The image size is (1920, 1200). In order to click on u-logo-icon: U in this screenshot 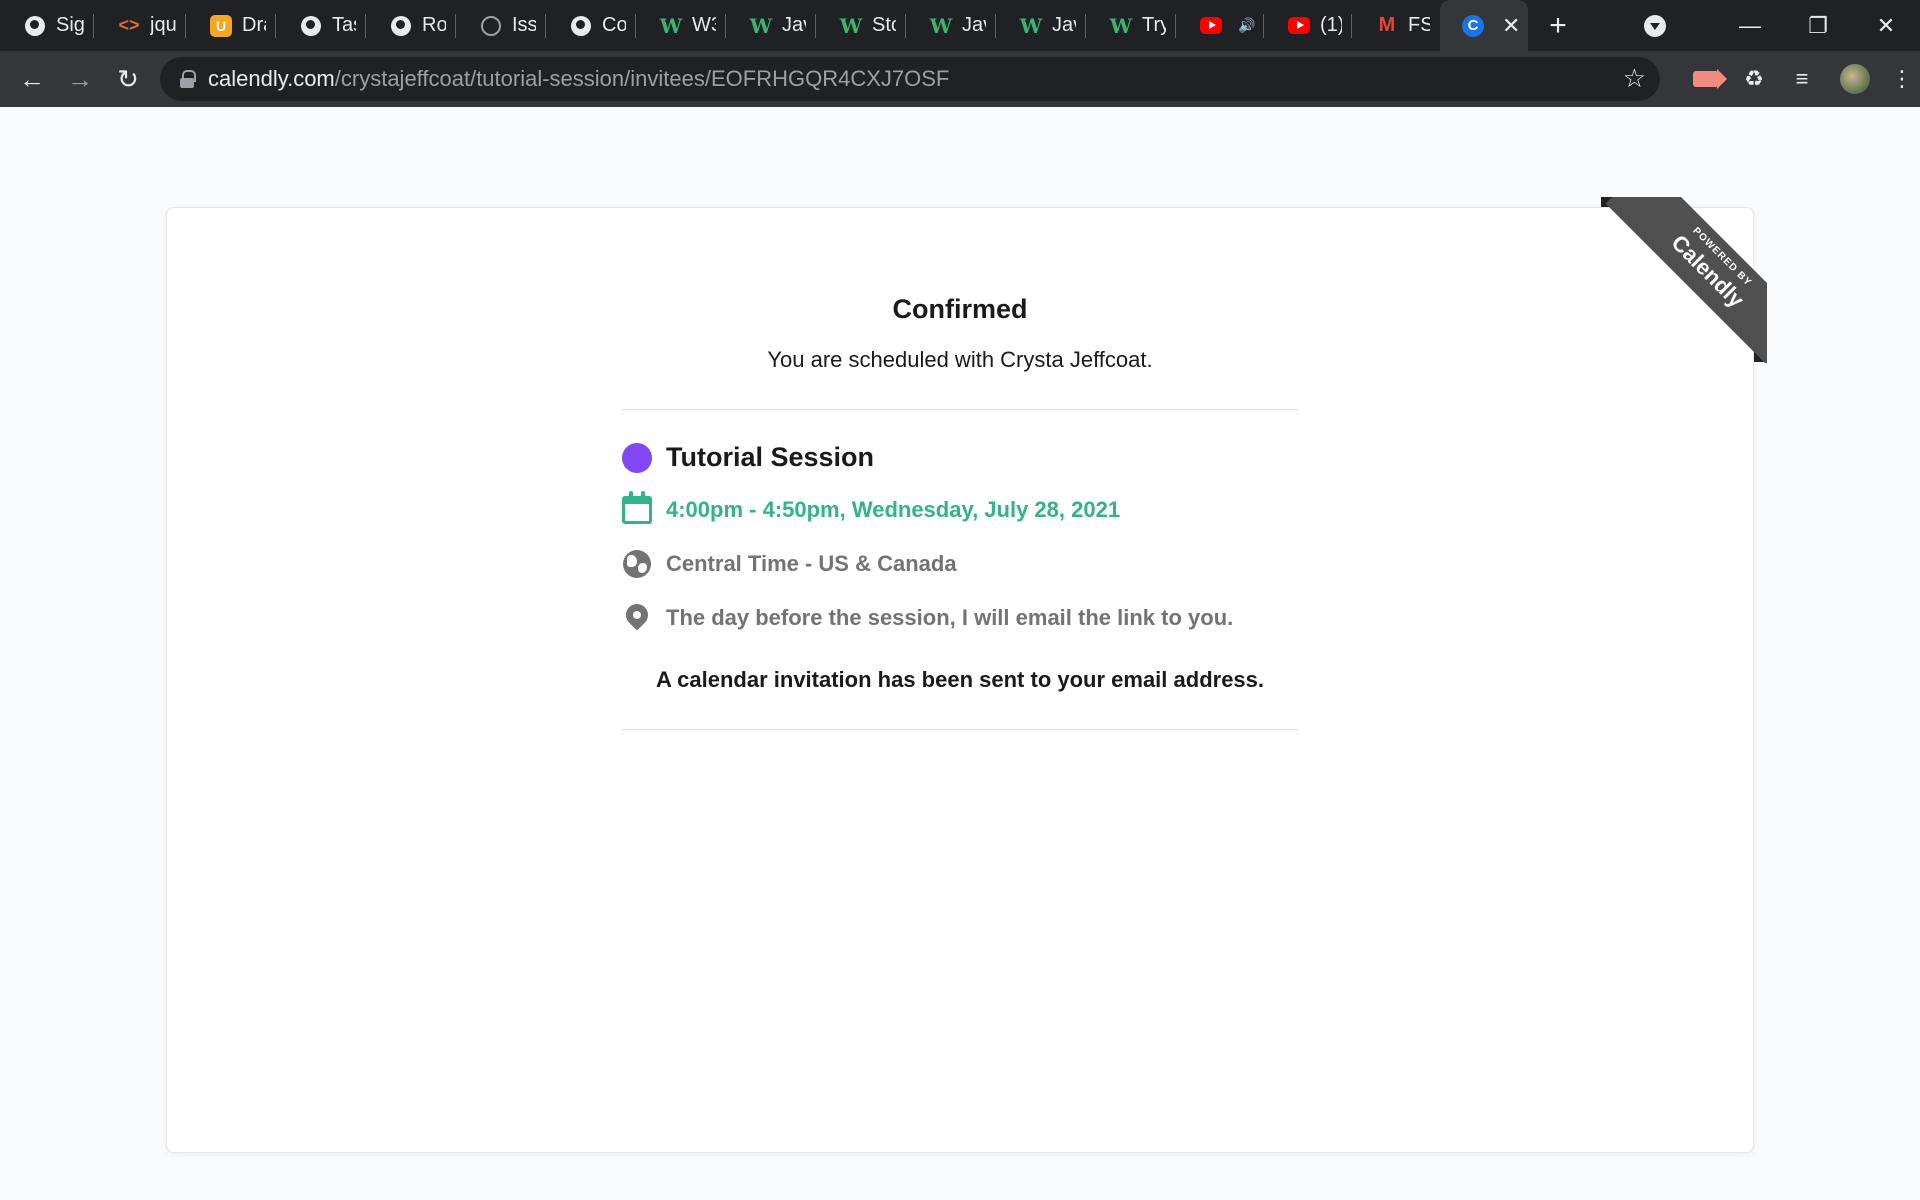, I will do `click(221, 25)`.